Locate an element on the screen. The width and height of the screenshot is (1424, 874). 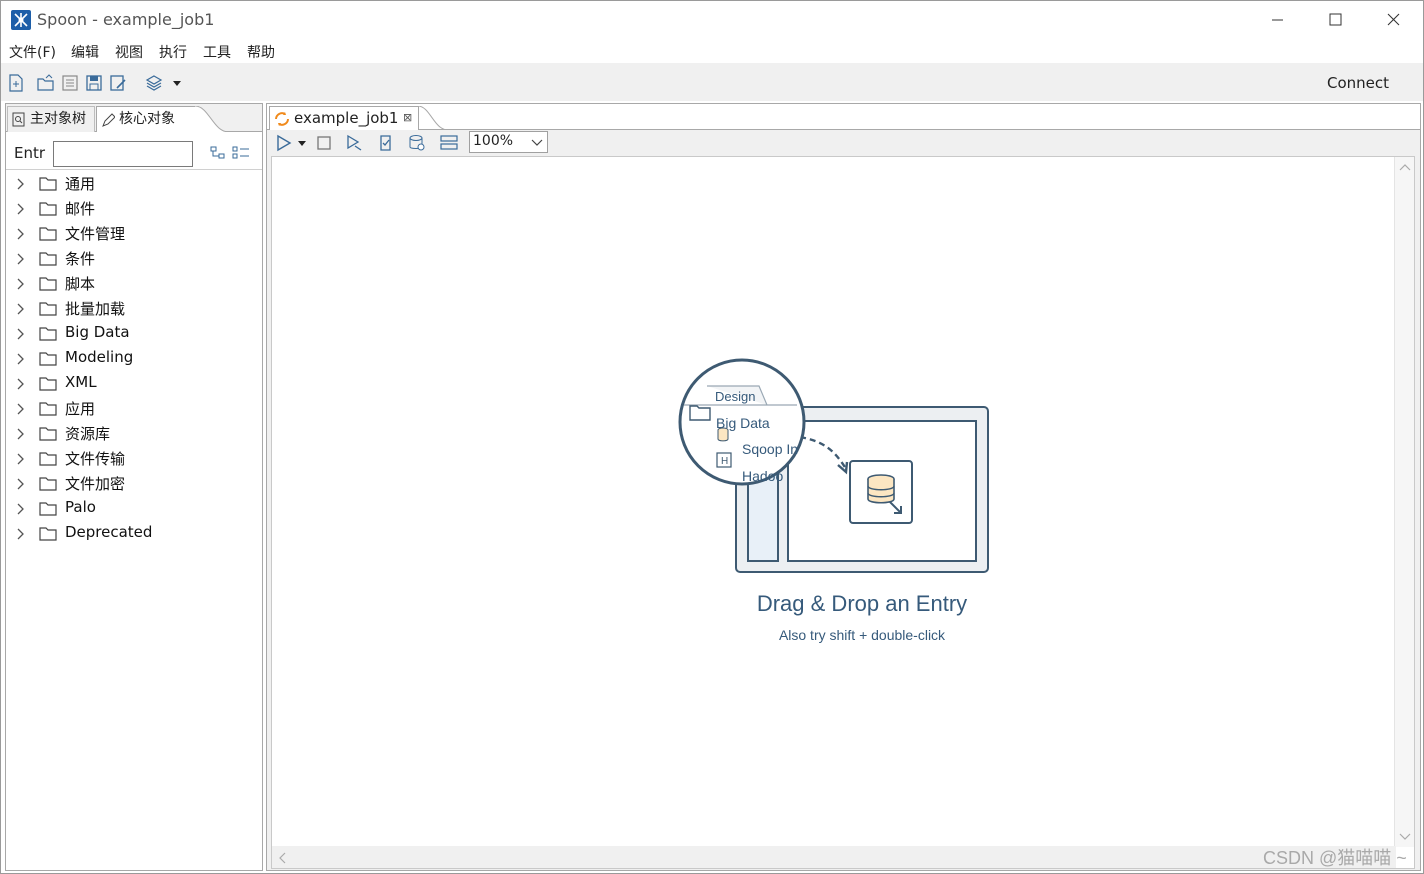
tab-example-job1: example_job1 ⊠ is located at coordinates (344, 118).